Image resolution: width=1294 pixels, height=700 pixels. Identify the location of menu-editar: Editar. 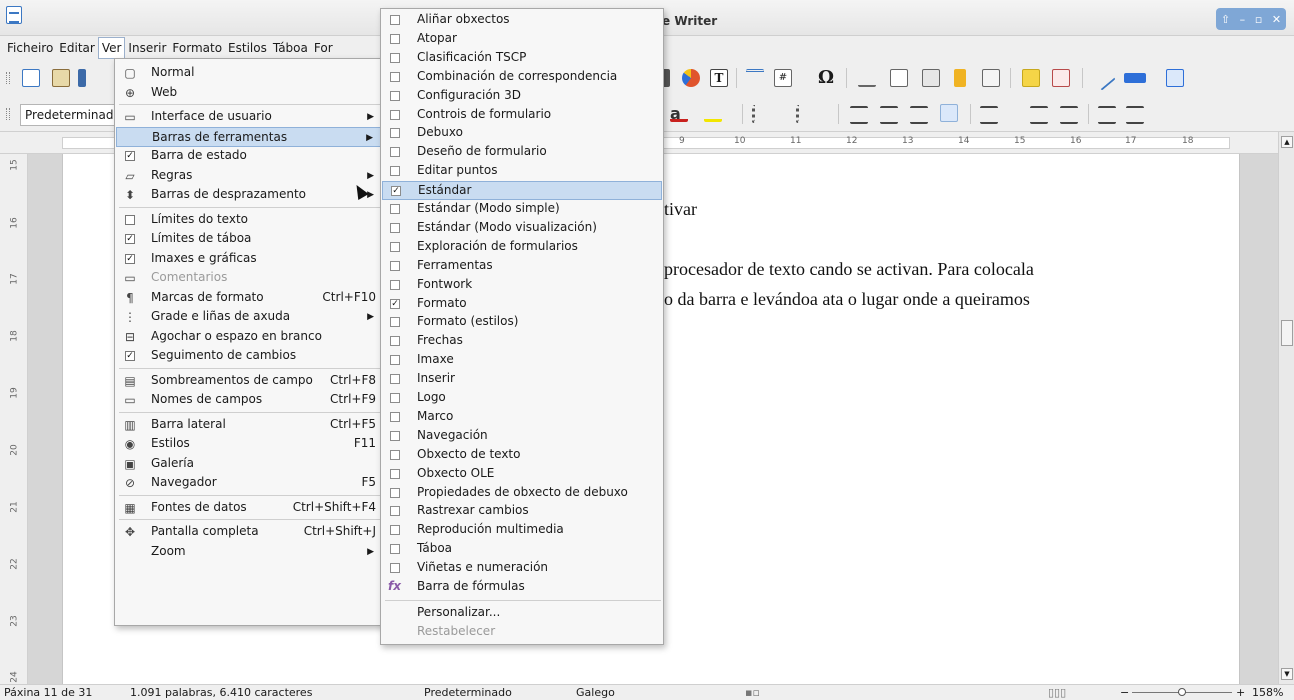
(77, 48).